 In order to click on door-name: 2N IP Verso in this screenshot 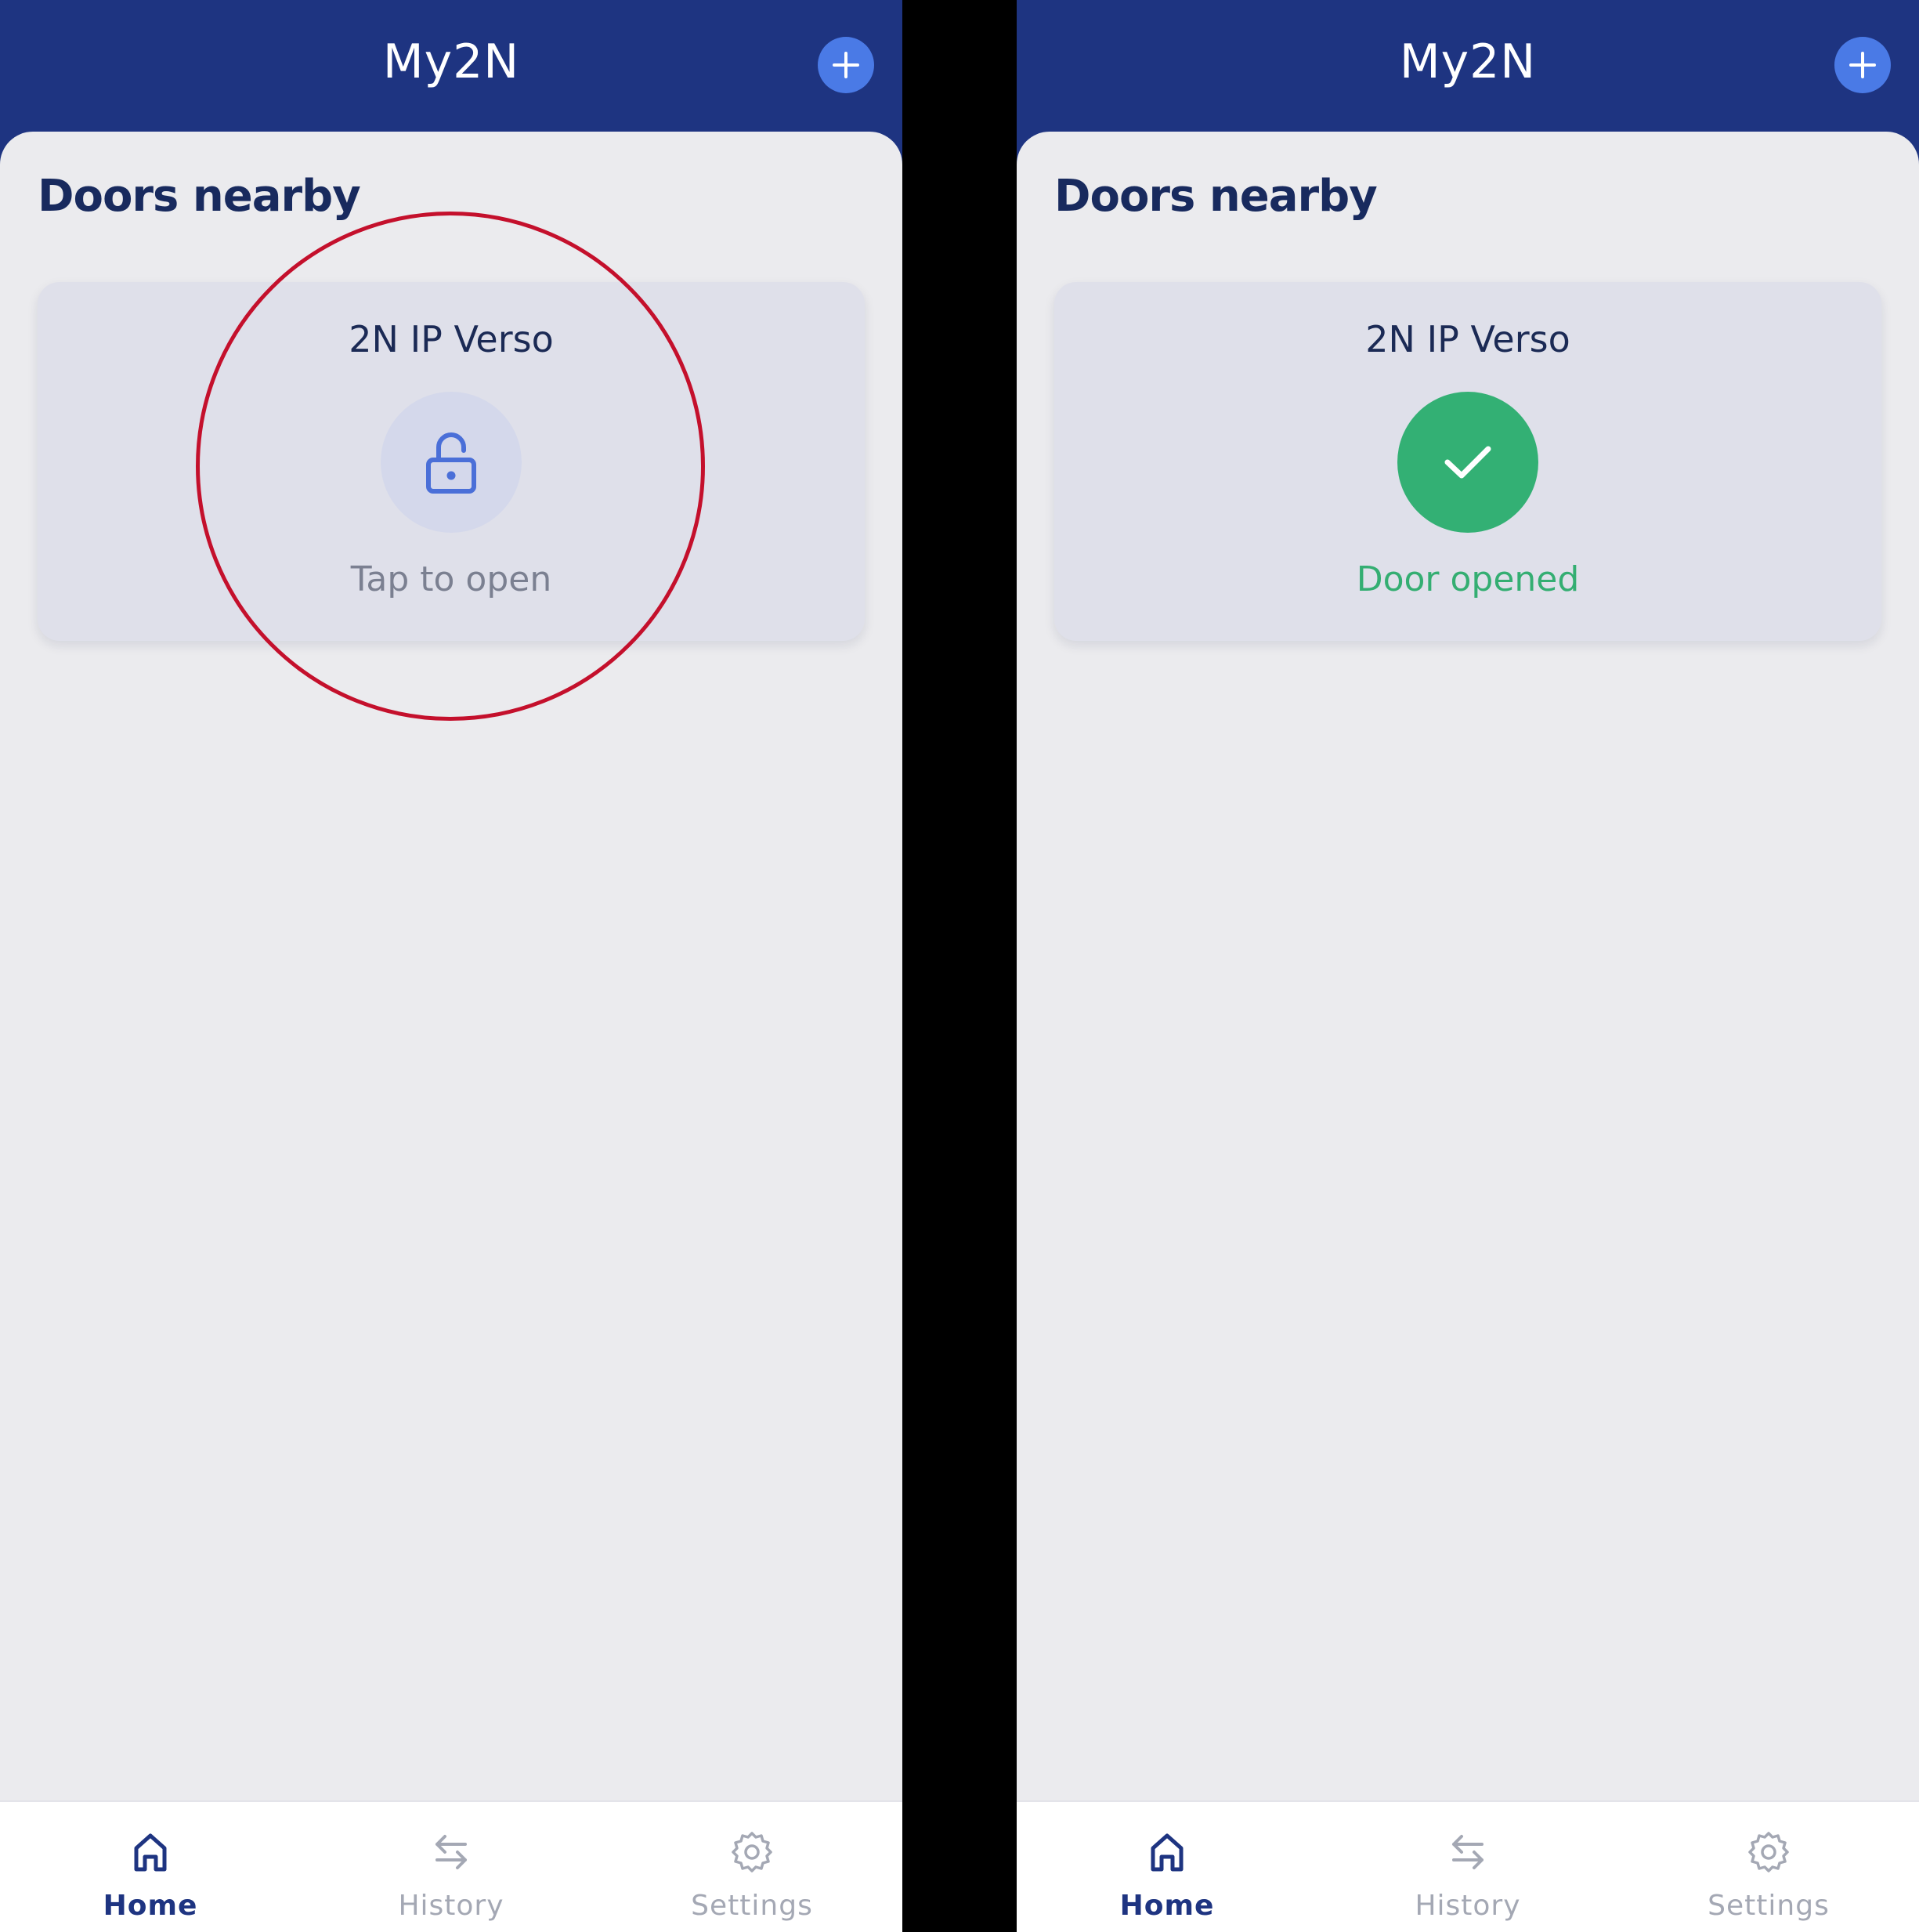, I will do `click(1467, 339)`.